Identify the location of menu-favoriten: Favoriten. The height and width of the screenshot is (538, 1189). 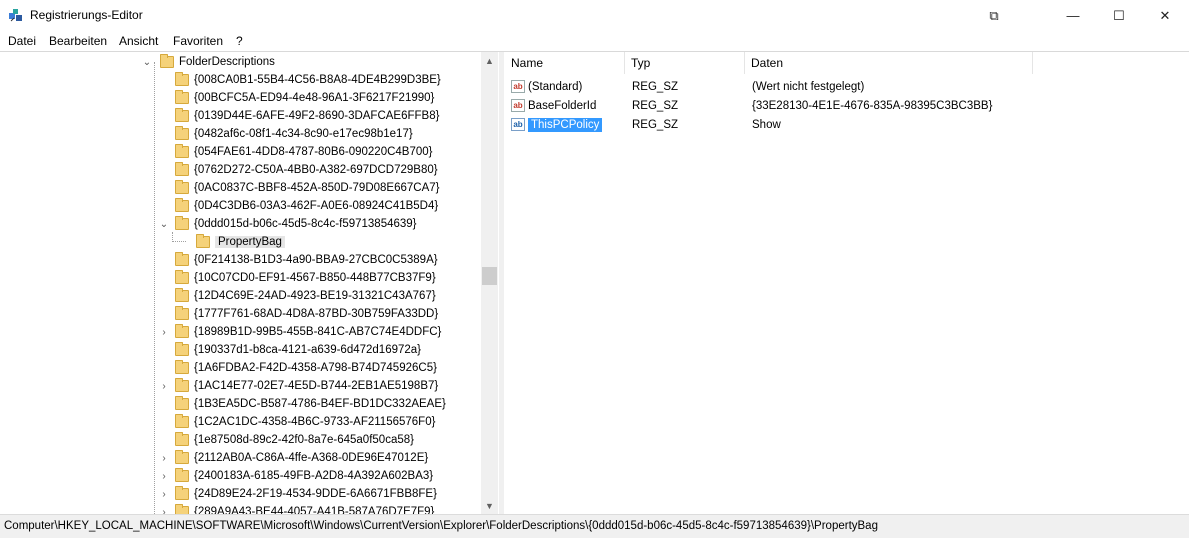
(198, 41).